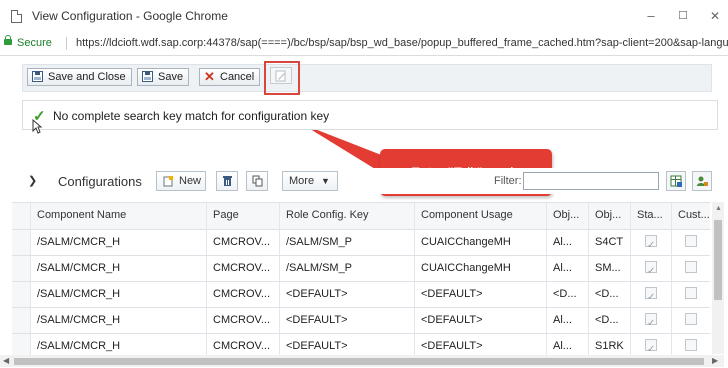 The width and height of the screenshot is (728, 368). What do you see at coordinates (37, 126) in the screenshot?
I see `mouse-cursor-icon` at bounding box center [37, 126].